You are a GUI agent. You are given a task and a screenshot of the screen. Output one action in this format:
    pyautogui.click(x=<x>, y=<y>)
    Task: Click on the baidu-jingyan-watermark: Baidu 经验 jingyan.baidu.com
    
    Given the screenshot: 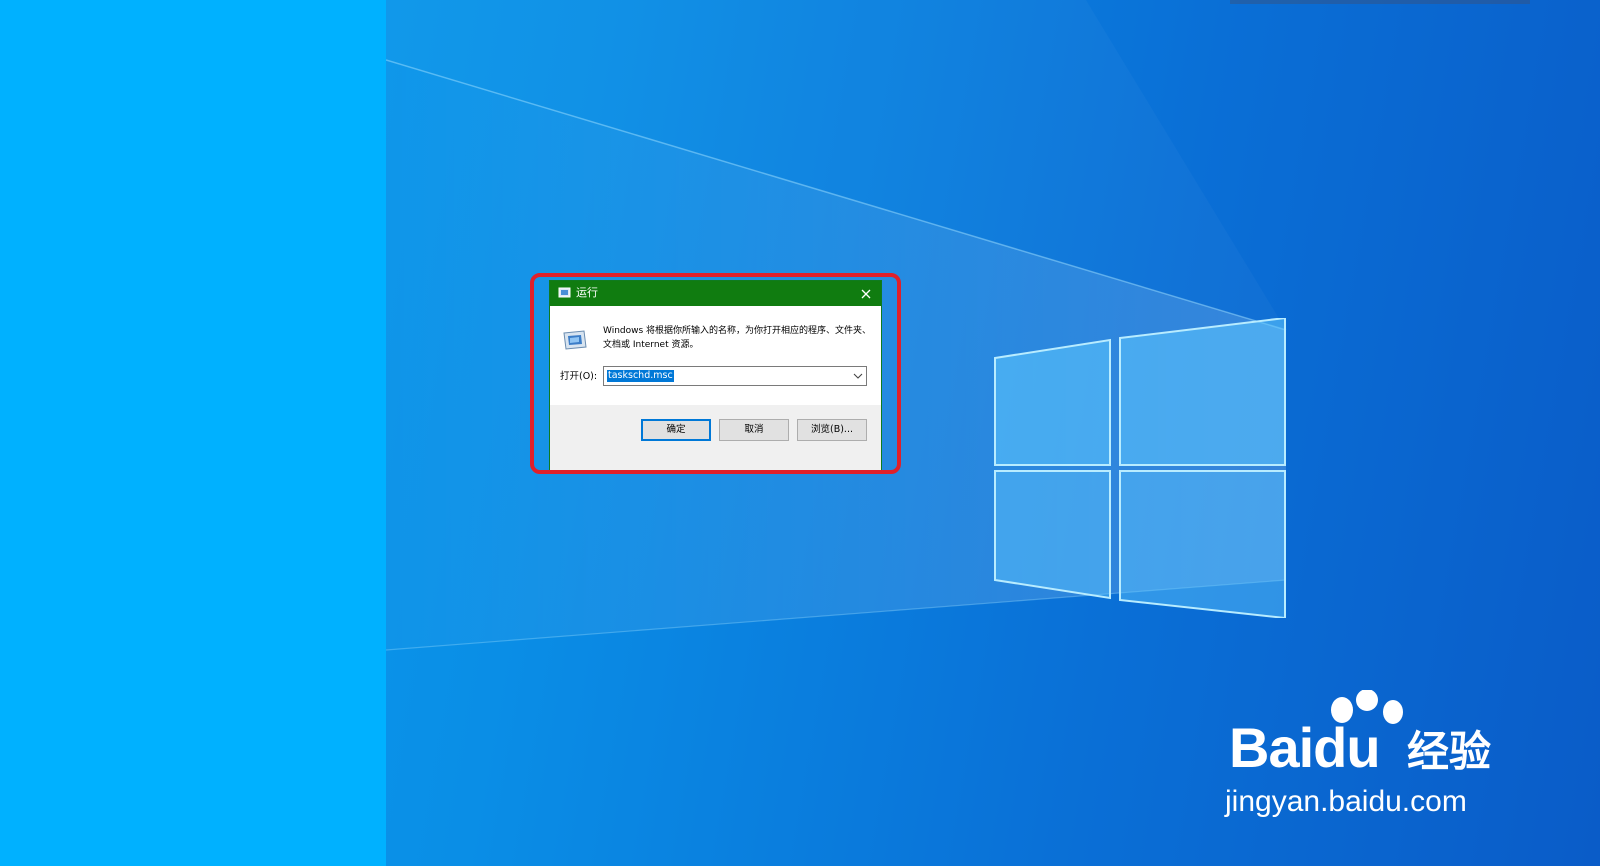 What is the action you would take?
    pyautogui.click(x=1375, y=760)
    